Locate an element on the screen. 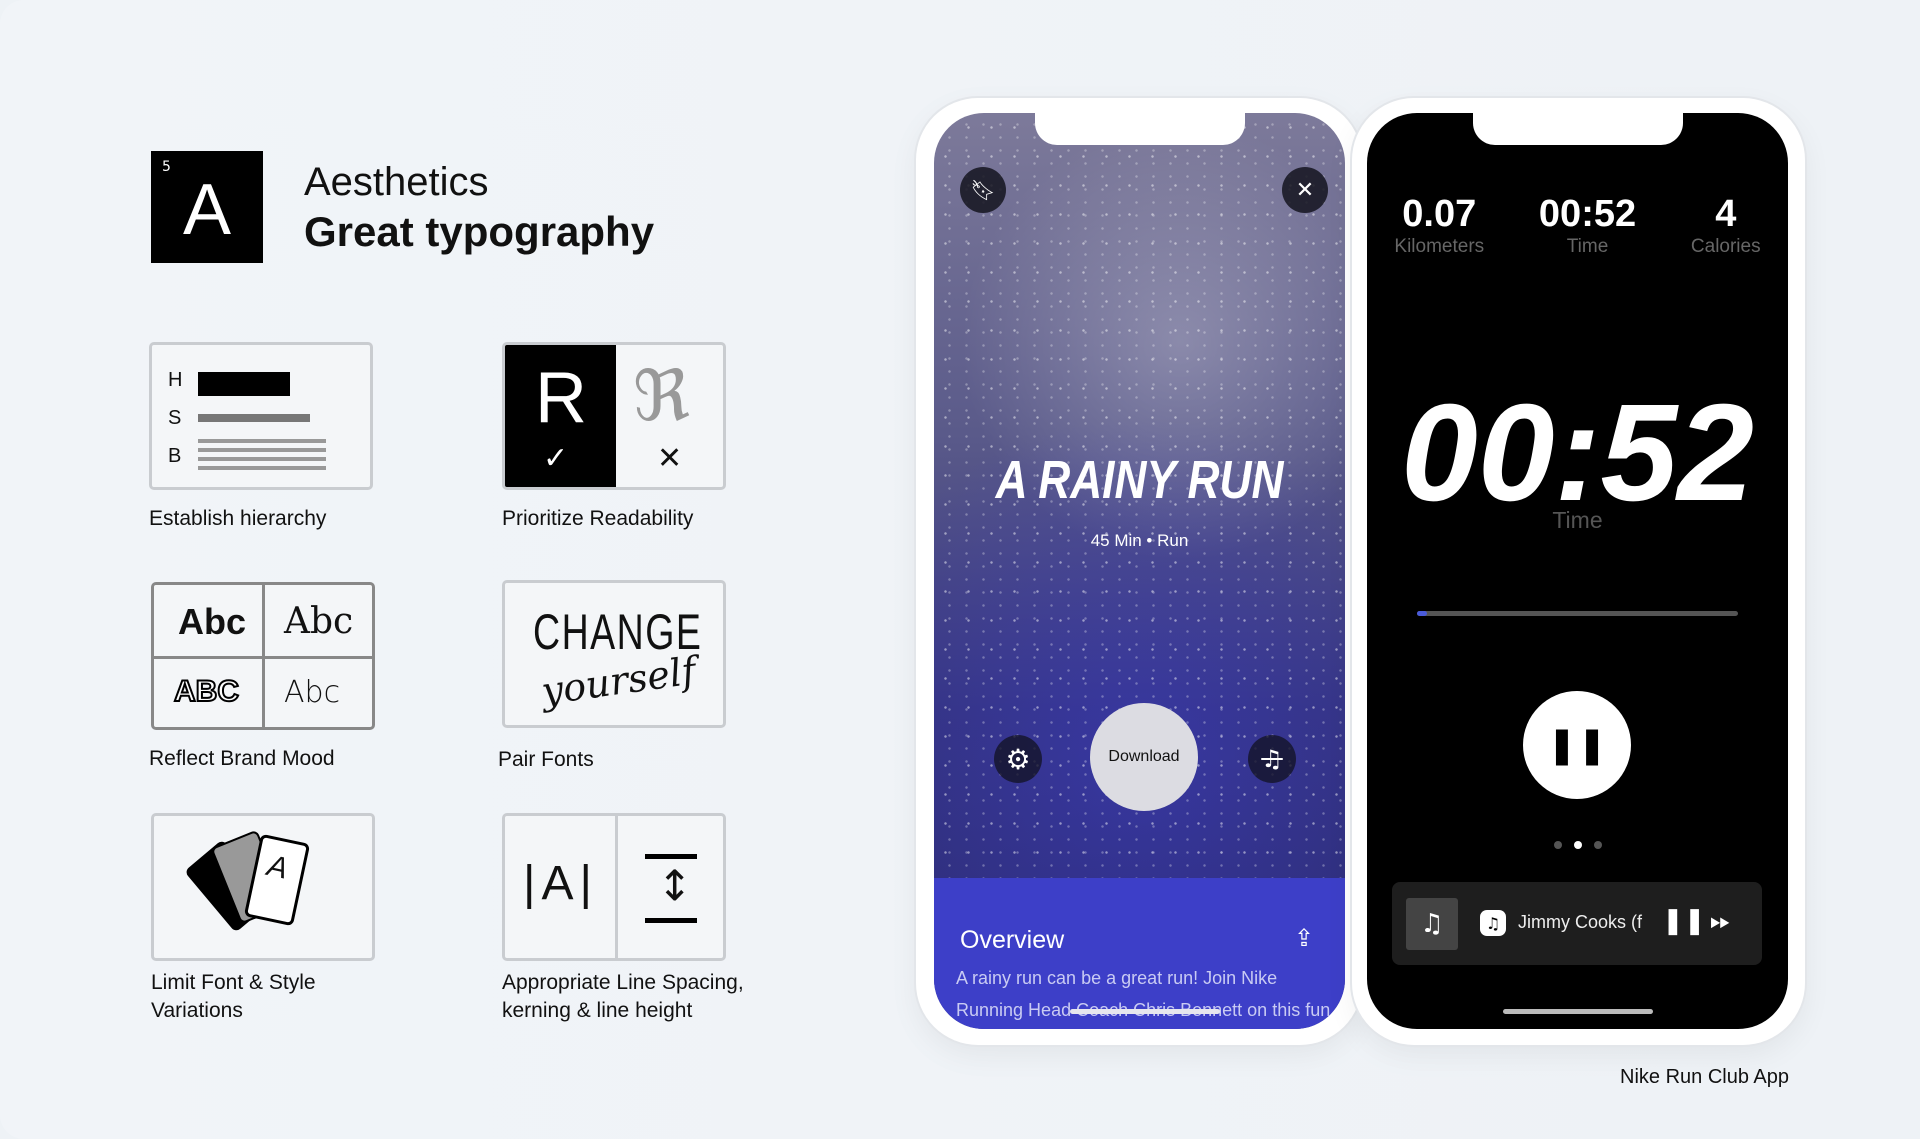 This screenshot has height=1139, width=1920. principle-label: Prioritize Readability is located at coordinates (598, 518).